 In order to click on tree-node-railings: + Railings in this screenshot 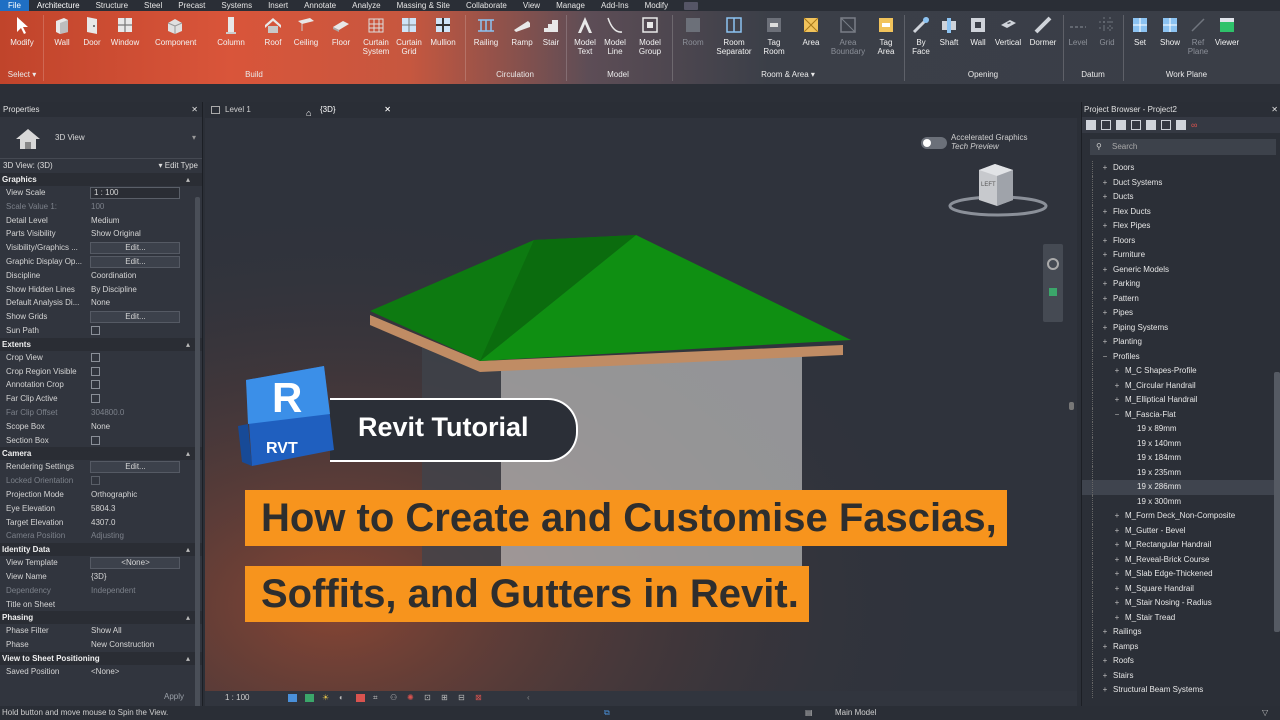, I will do `click(1178, 632)`.